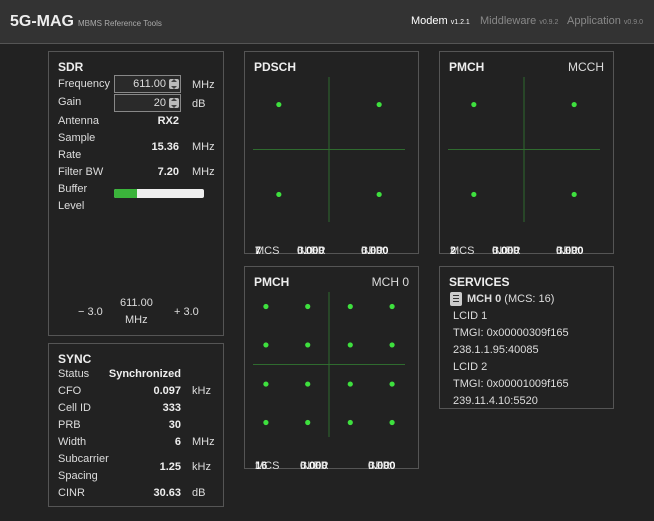  What do you see at coordinates (586, 67) in the screenshot?
I see `pmch-mcch-subtitle: MCCH` at bounding box center [586, 67].